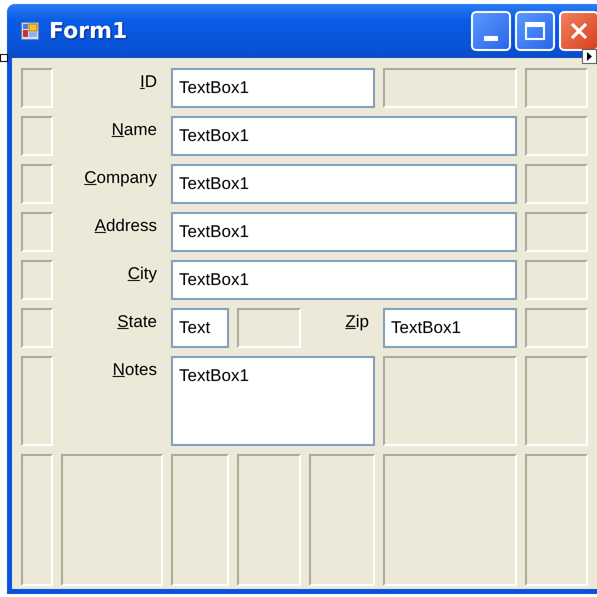 The width and height of the screenshot is (597, 597). Describe the element at coordinates (135, 369) in the screenshot. I see `field-label: Notes` at that location.